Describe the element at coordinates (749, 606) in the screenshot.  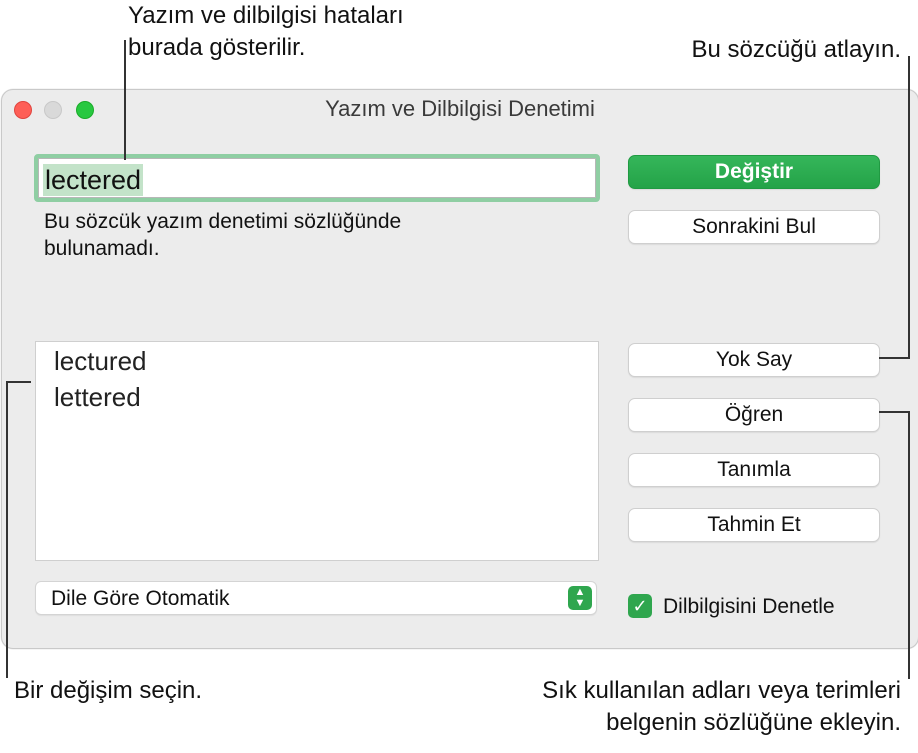
I see `grammar-check-label: Dilbilgisini Denetle` at that location.